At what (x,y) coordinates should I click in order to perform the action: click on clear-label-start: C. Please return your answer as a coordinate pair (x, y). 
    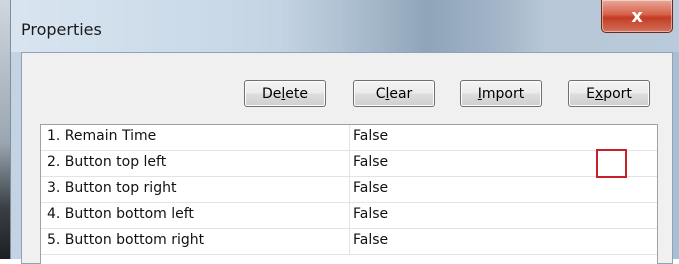
    Looking at the image, I should click on (380, 93).